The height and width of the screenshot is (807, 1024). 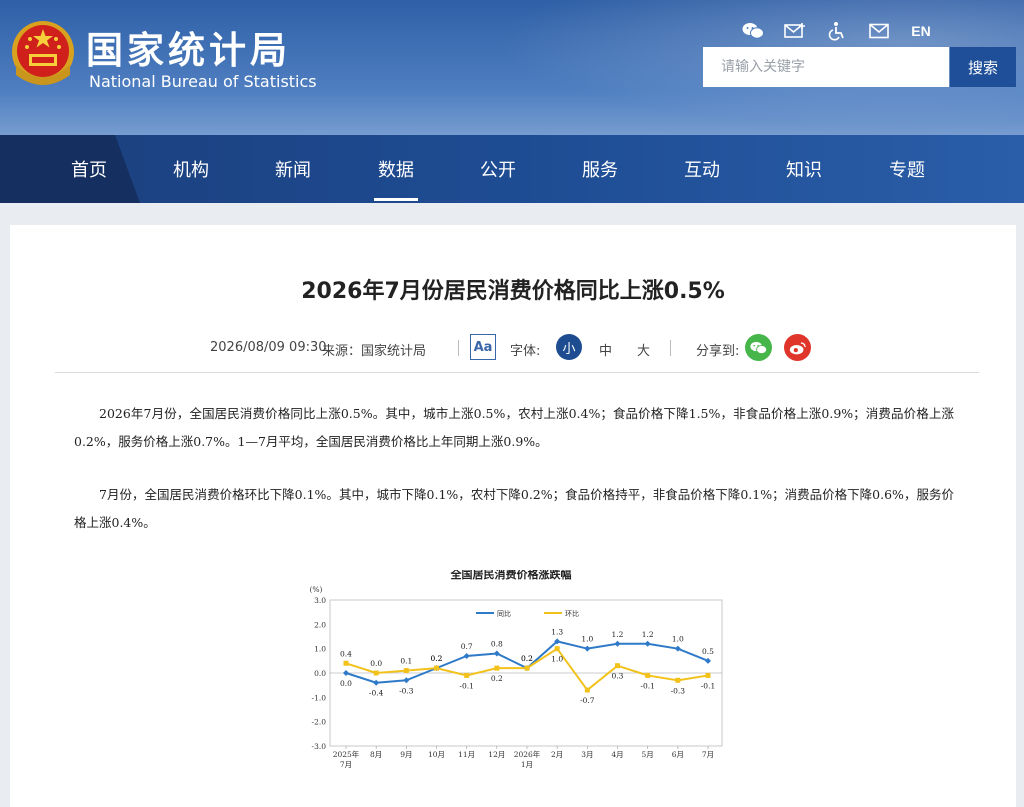 What do you see at coordinates (907, 169) in the screenshot?
I see `nav-item-topics: 专题` at bounding box center [907, 169].